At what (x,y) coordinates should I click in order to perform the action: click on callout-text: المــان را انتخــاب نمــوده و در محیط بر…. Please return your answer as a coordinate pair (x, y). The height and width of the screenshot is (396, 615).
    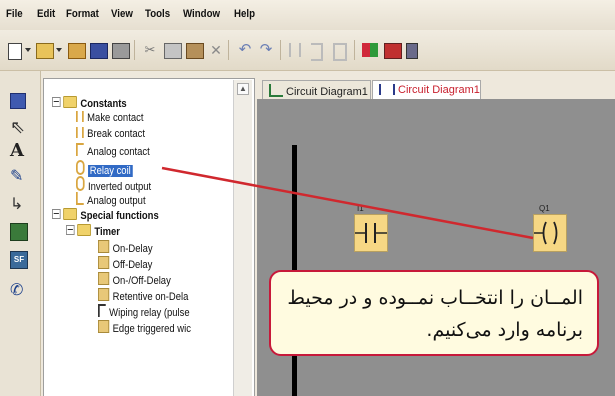
    Looking at the image, I should click on (435, 314).